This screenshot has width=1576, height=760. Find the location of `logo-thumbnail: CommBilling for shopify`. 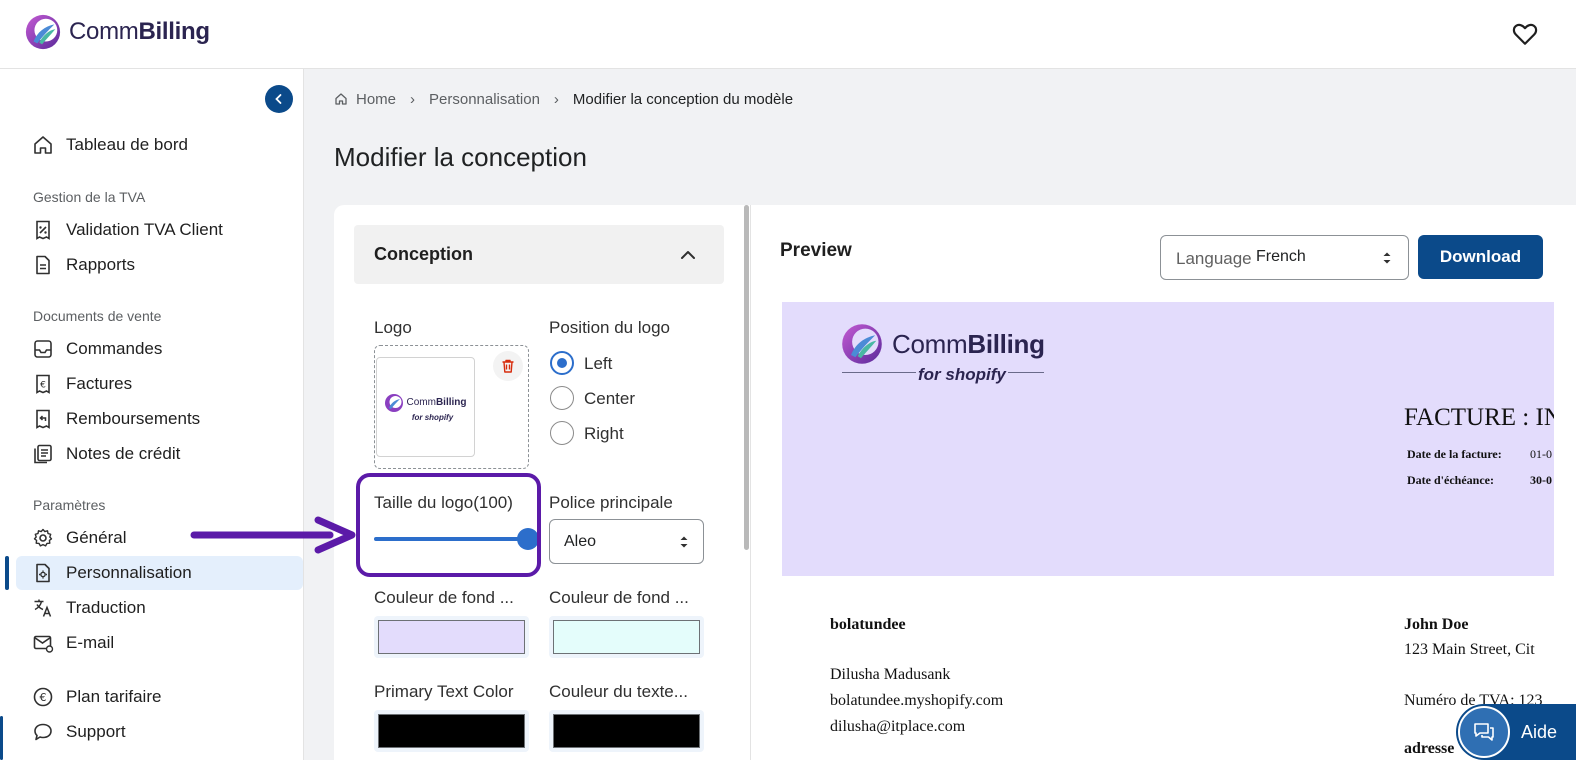

logo-thumbnail: CommBilling for shopify is located at coordinates (425, 407).